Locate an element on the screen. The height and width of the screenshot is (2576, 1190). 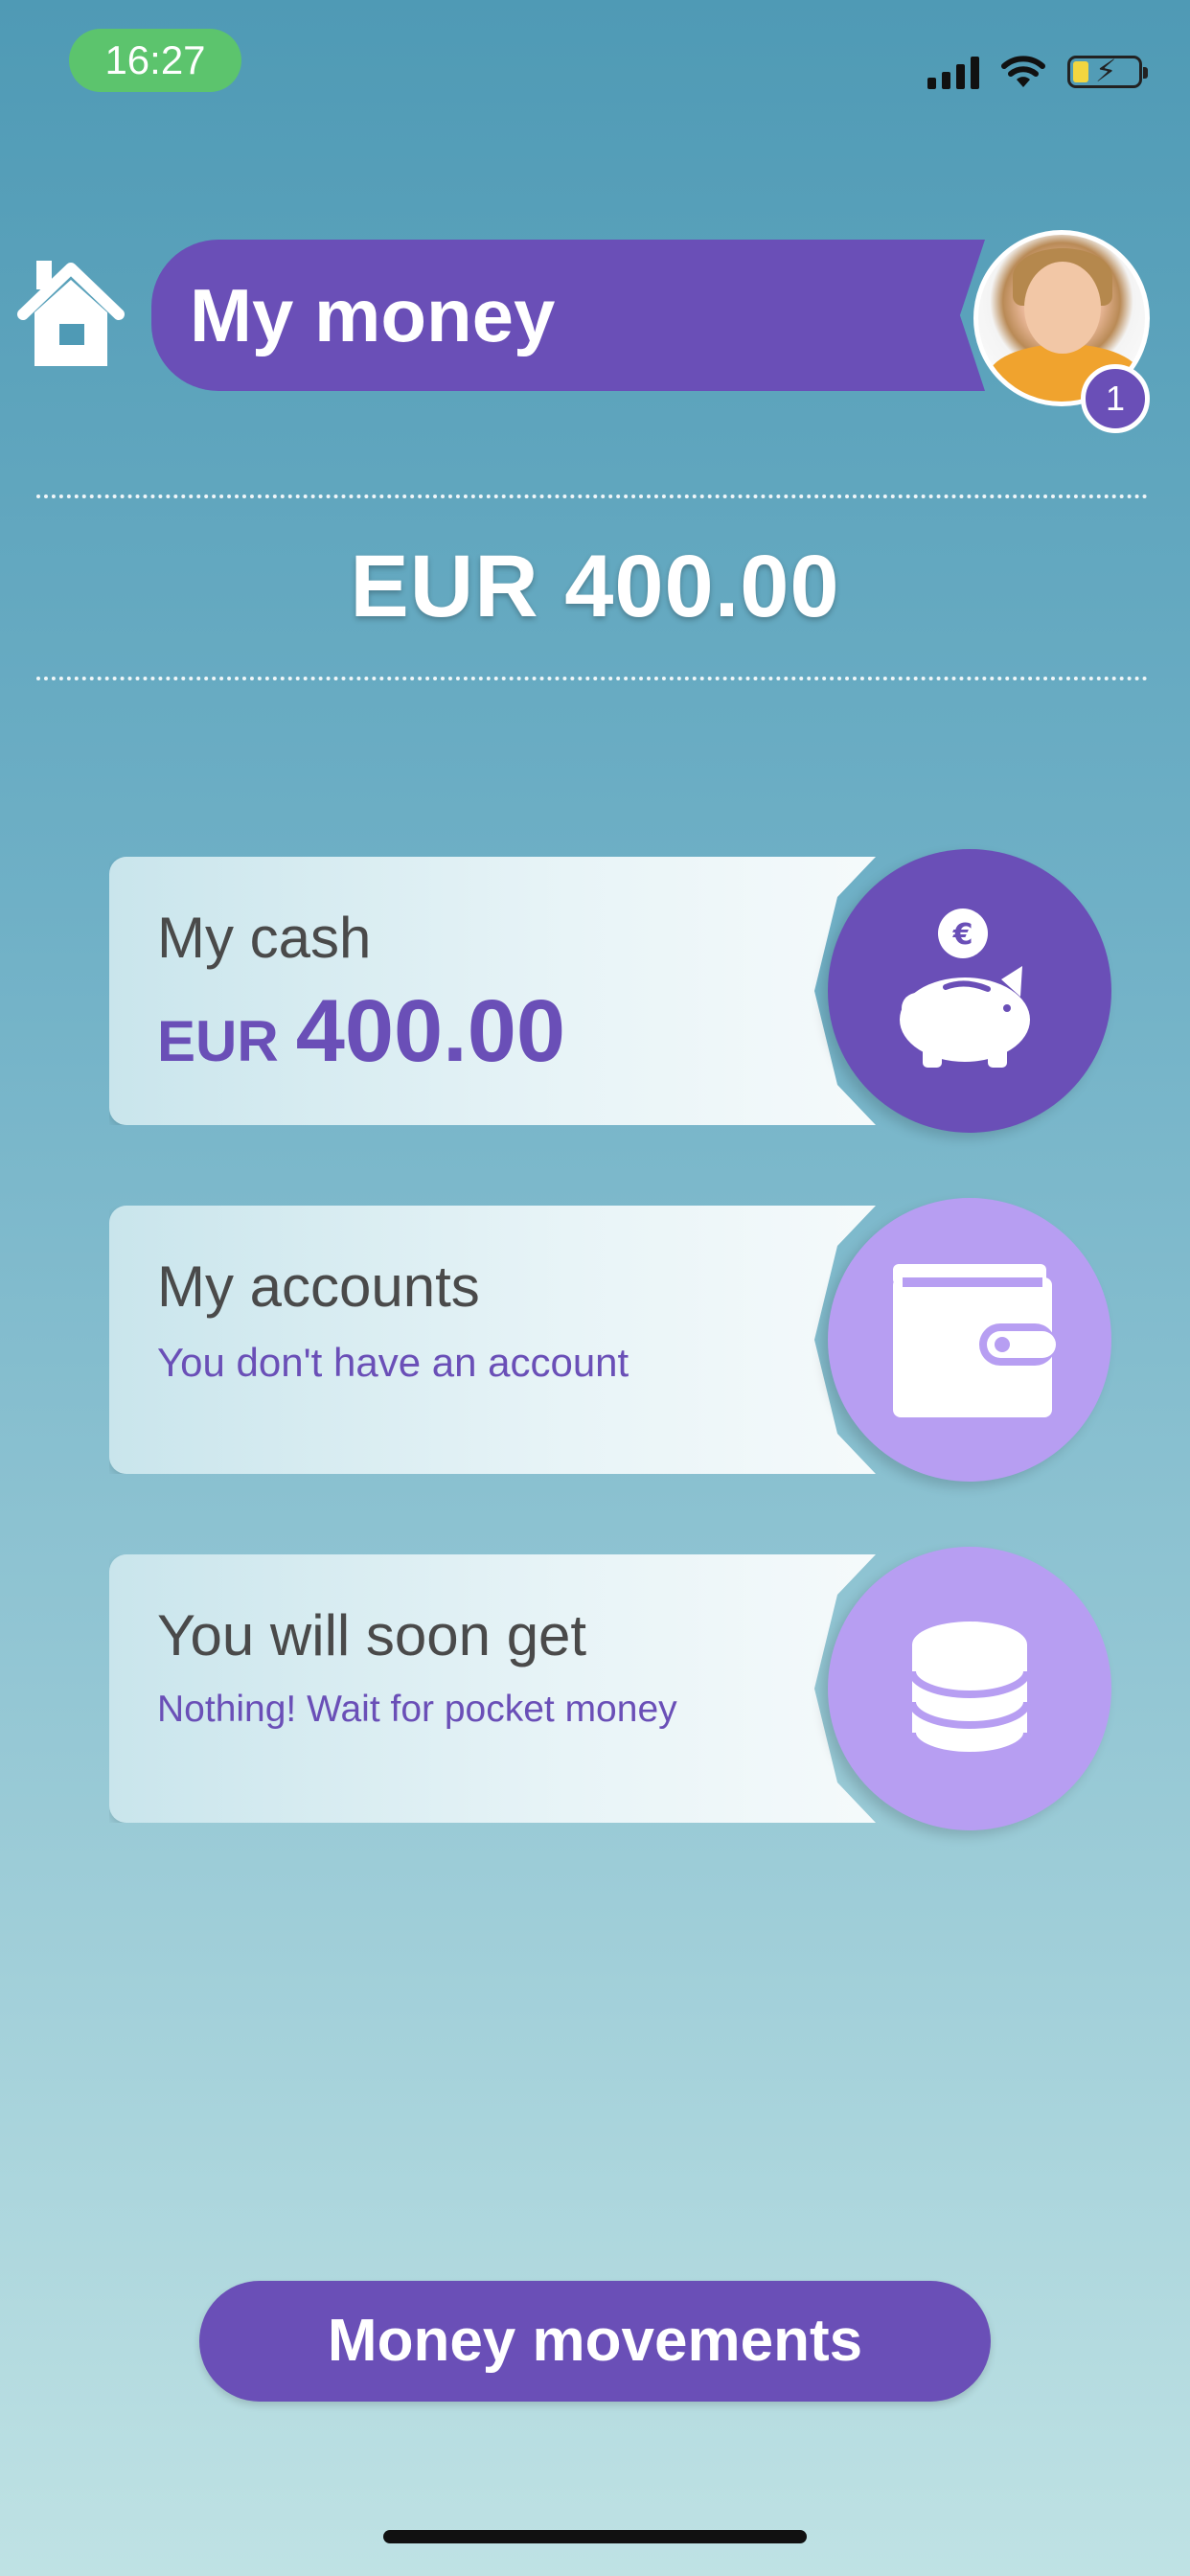
home-indicator is located at coordinates (595, 2536).